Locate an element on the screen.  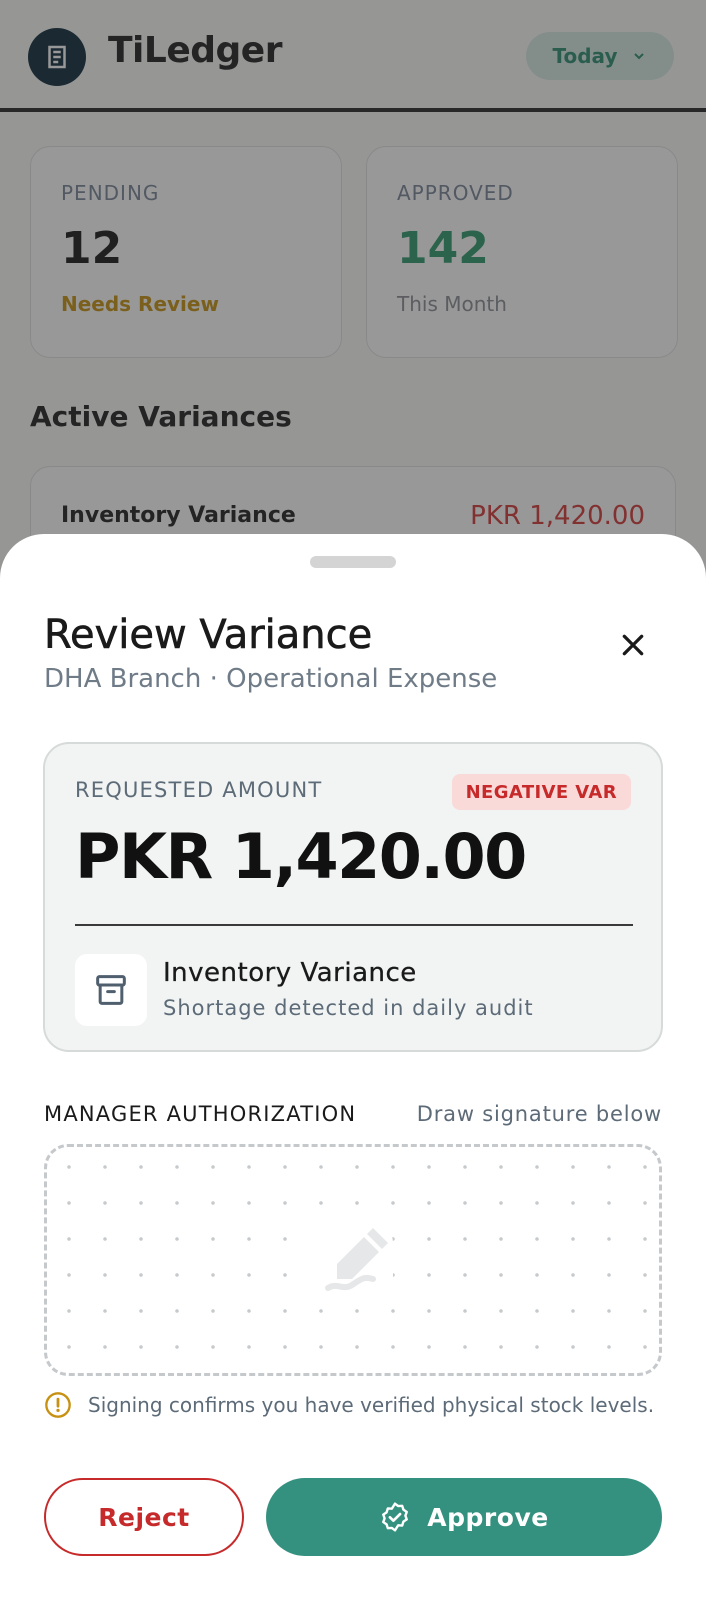
verified-badge-icon is located at coordinates (395, 1517).